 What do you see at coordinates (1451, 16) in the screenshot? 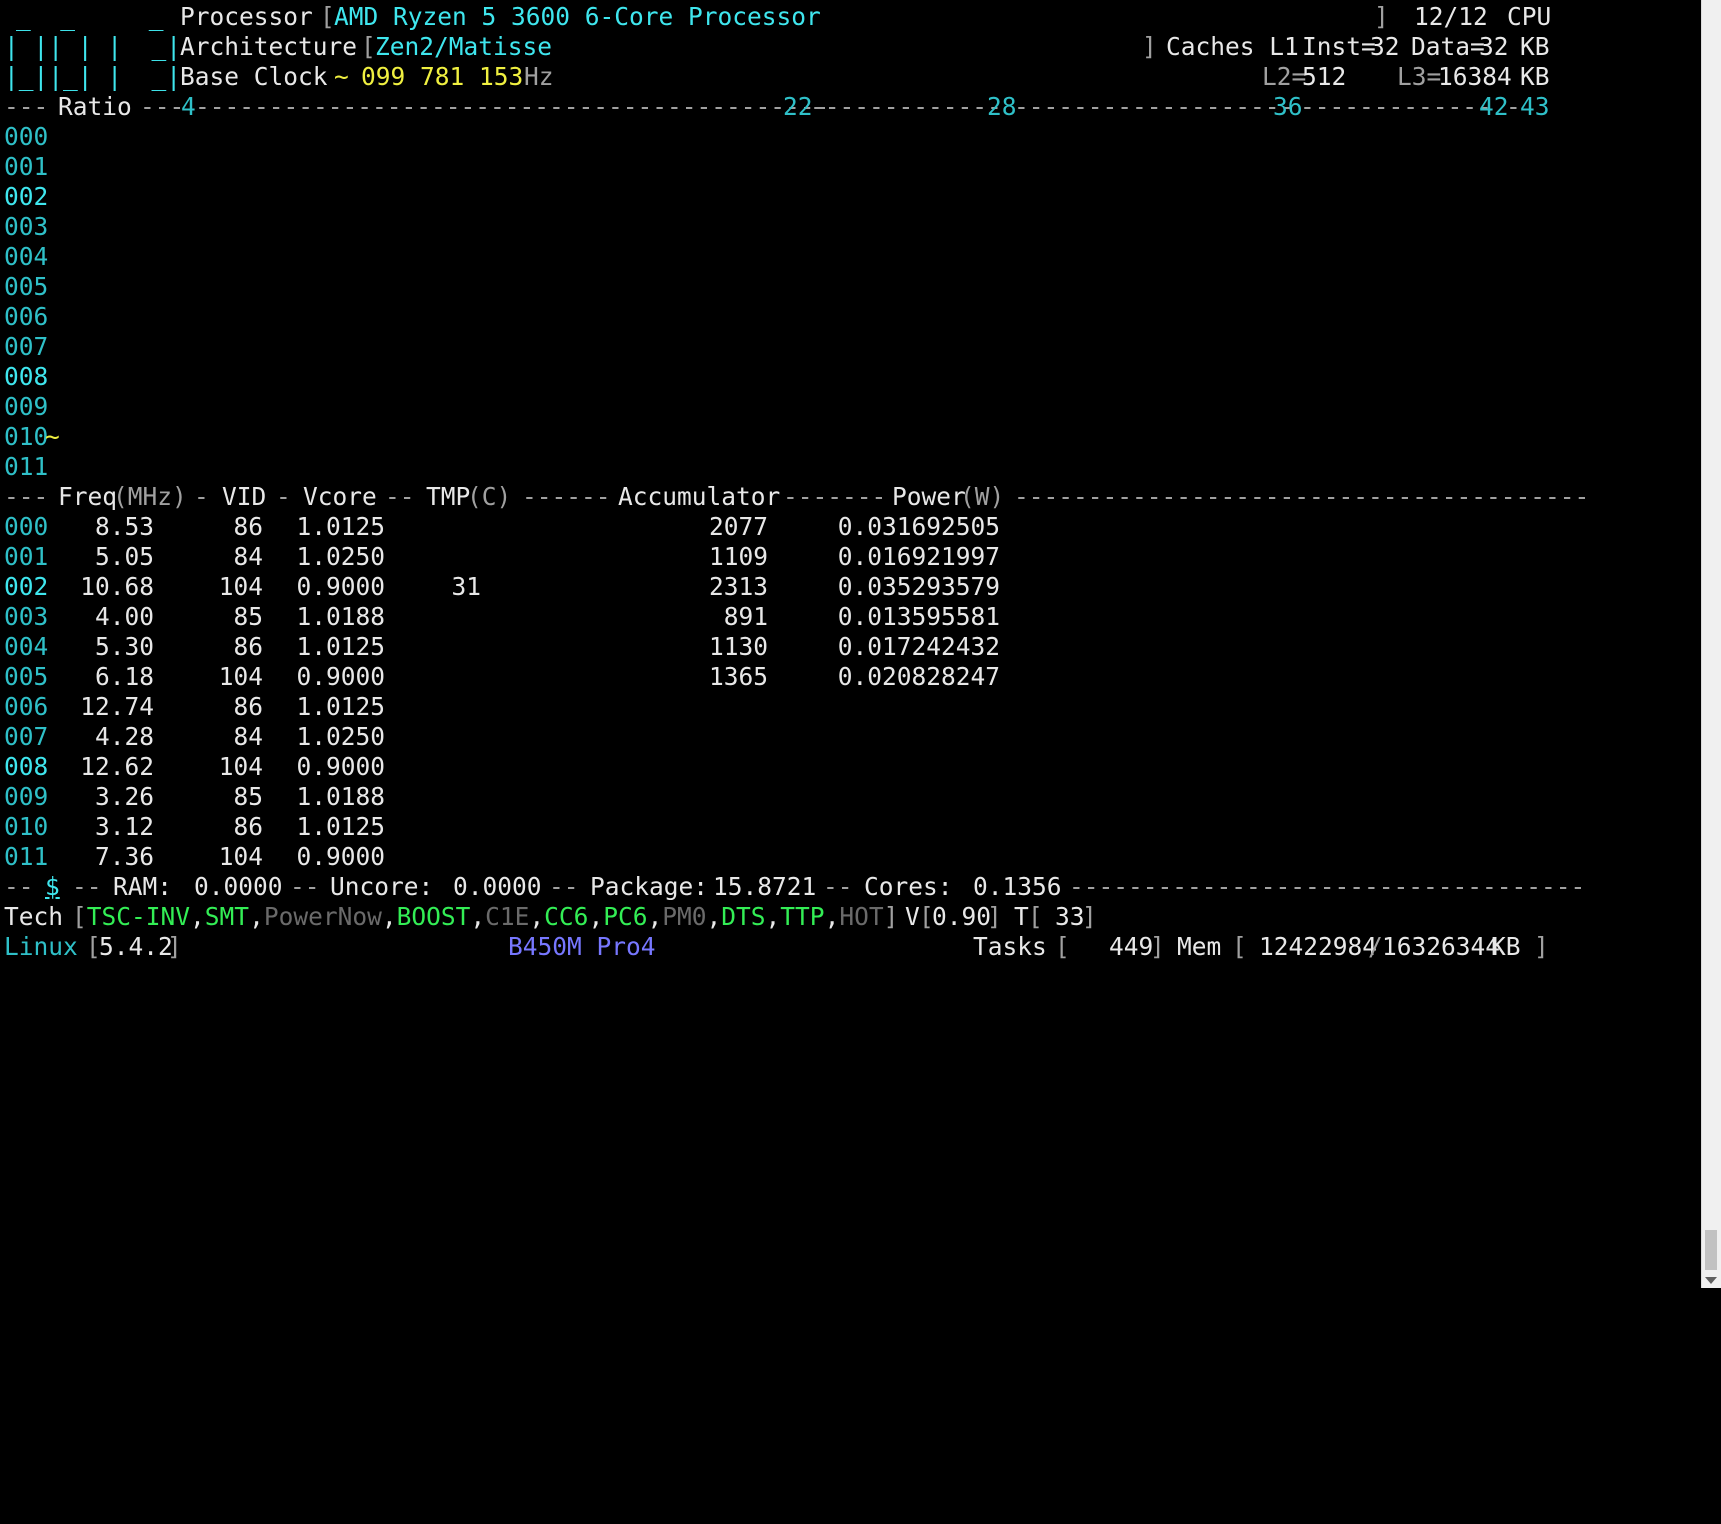
I see `cpu-count: 12/12` at bounding box center [1451, 16].